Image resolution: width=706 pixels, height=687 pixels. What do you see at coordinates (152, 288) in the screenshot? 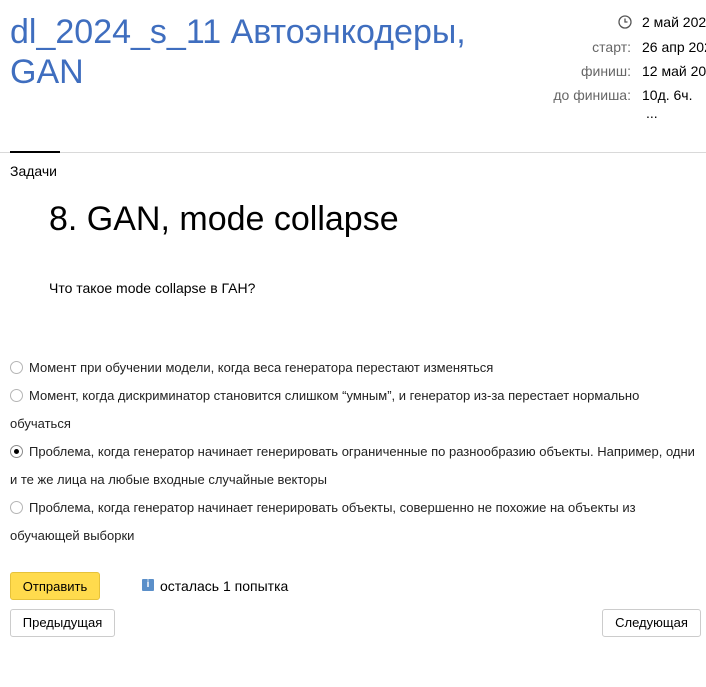
I see `problem-question: Что такое mode collapse в ГАН?` at bounding box center [152, 288].